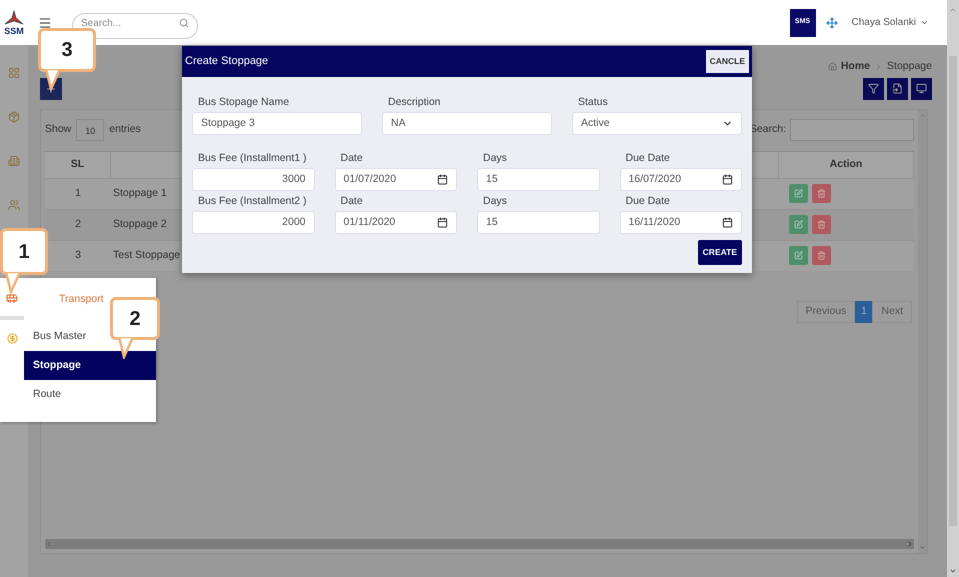  What do you see at coordinates (593, 102) in the screenshot?
I see `field-label: Status` at bounding box center [593, 102].